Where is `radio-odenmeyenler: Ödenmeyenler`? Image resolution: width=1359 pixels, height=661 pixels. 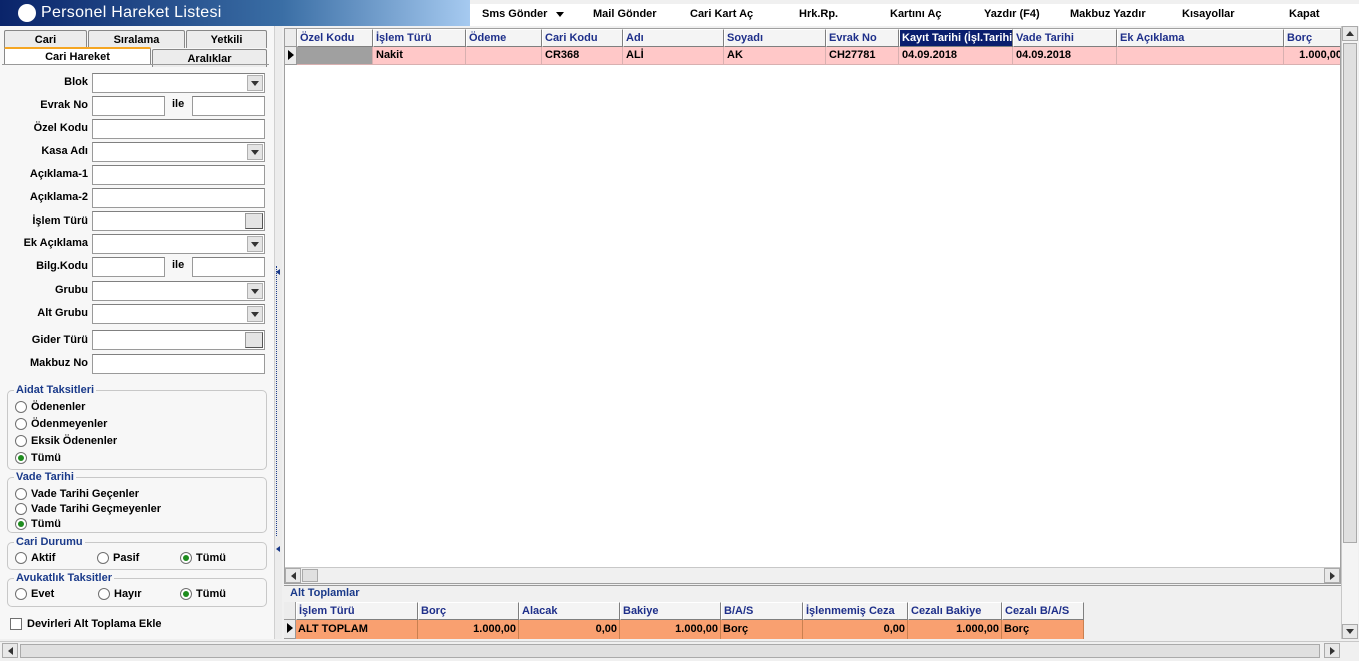
radio-odenmeyenler: Ödenmeyenler is located at coordinates (61, 424).